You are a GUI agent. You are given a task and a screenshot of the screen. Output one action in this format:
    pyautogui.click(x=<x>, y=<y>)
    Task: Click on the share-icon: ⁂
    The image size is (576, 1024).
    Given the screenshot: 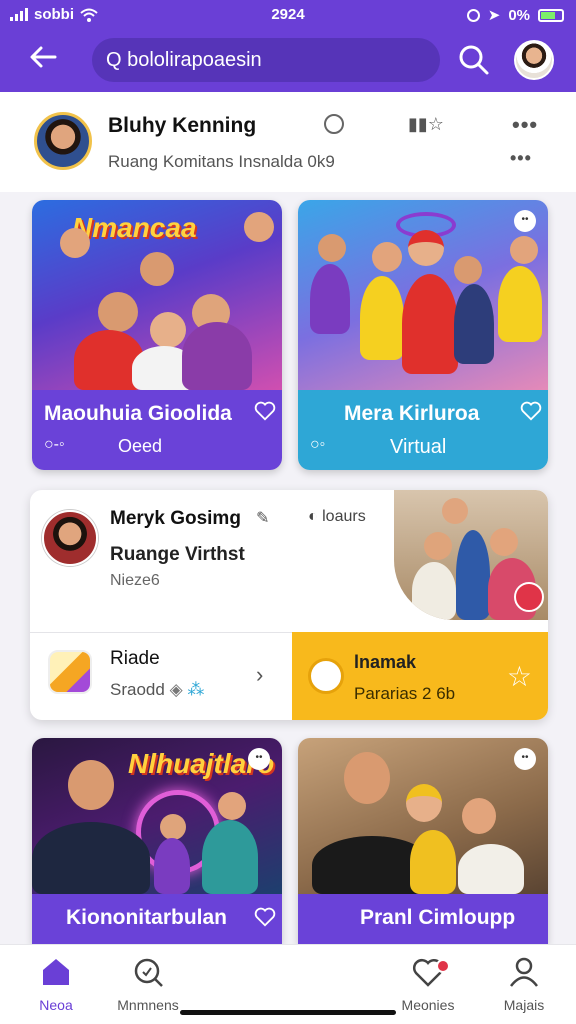 What is the action you would take?
    pyautogui.click(x=196, y=689)
    